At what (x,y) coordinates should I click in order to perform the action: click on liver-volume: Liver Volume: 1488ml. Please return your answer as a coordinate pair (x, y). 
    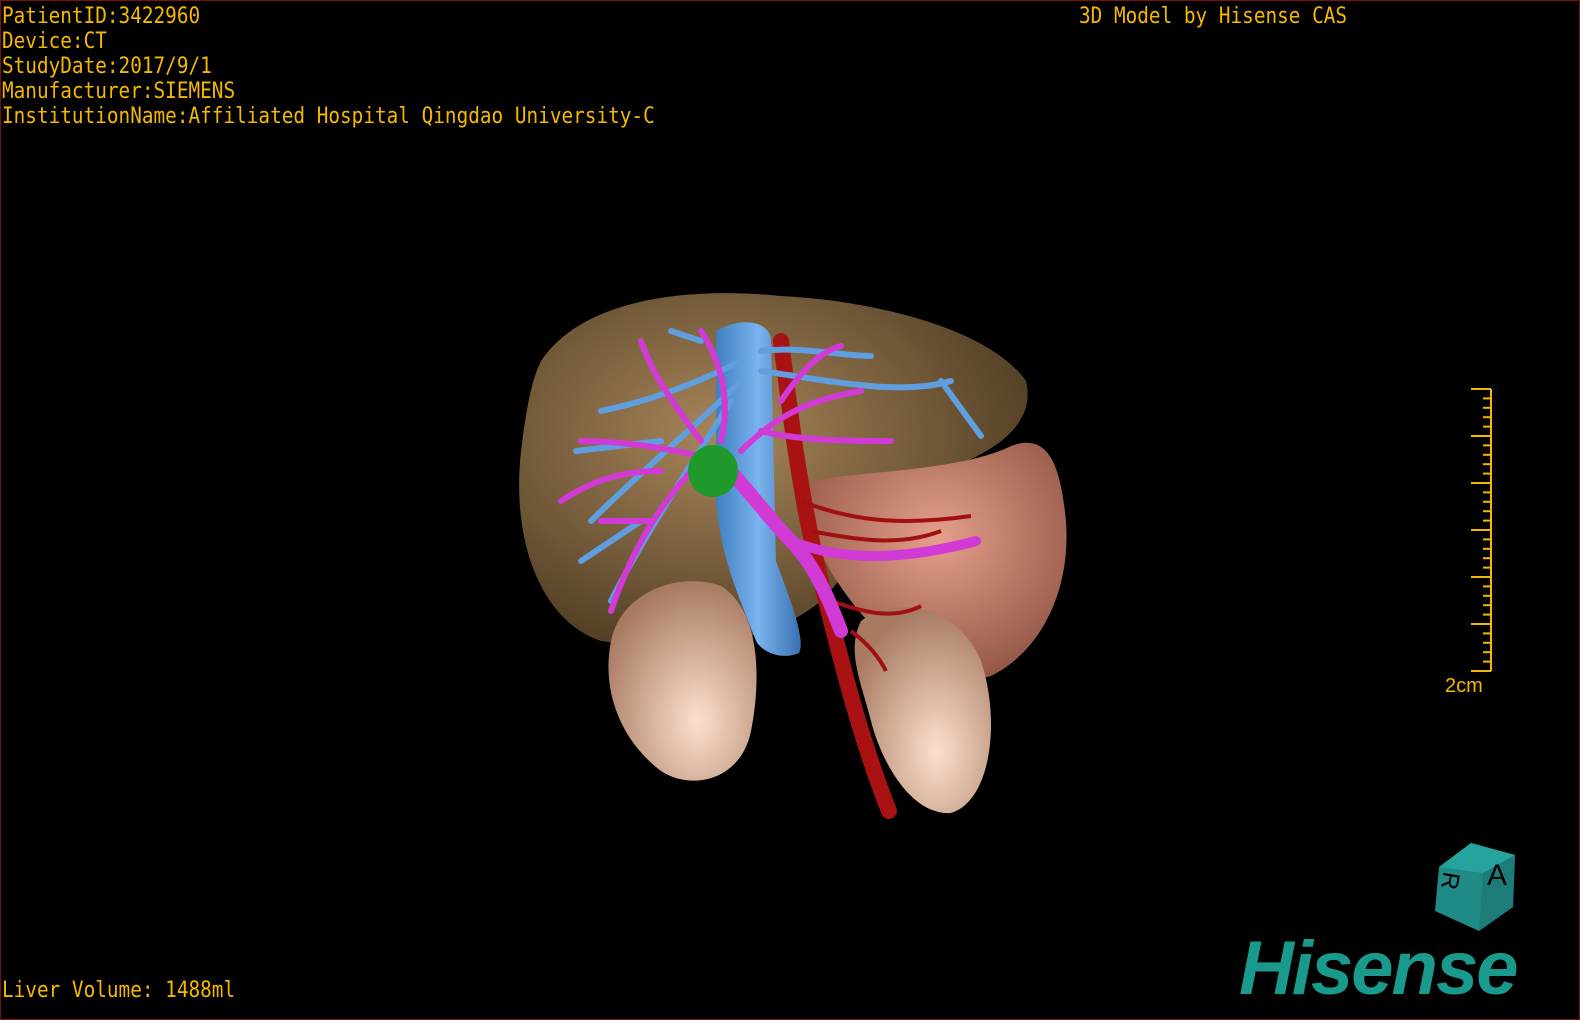
    Looking at the image, I should click on (119, 990).